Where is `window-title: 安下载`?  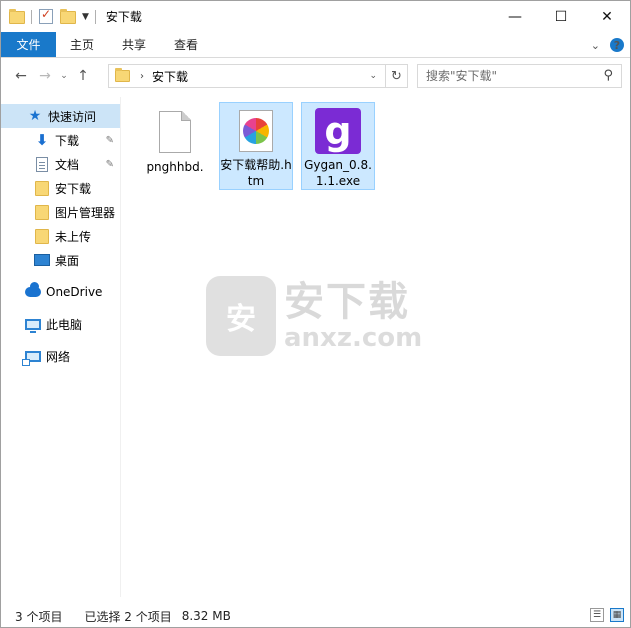
window-title: 安下载 is located at coordinates (123, 17).